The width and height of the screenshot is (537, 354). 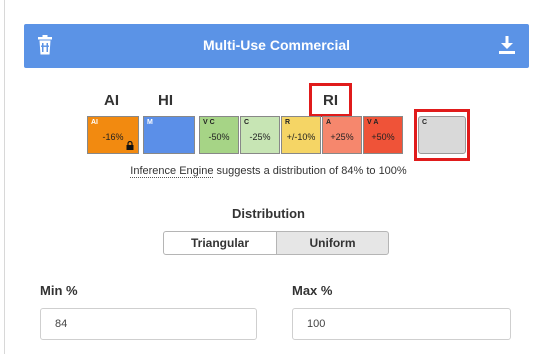 I want to click on scale-cell: M, so click(x=169, y=135).